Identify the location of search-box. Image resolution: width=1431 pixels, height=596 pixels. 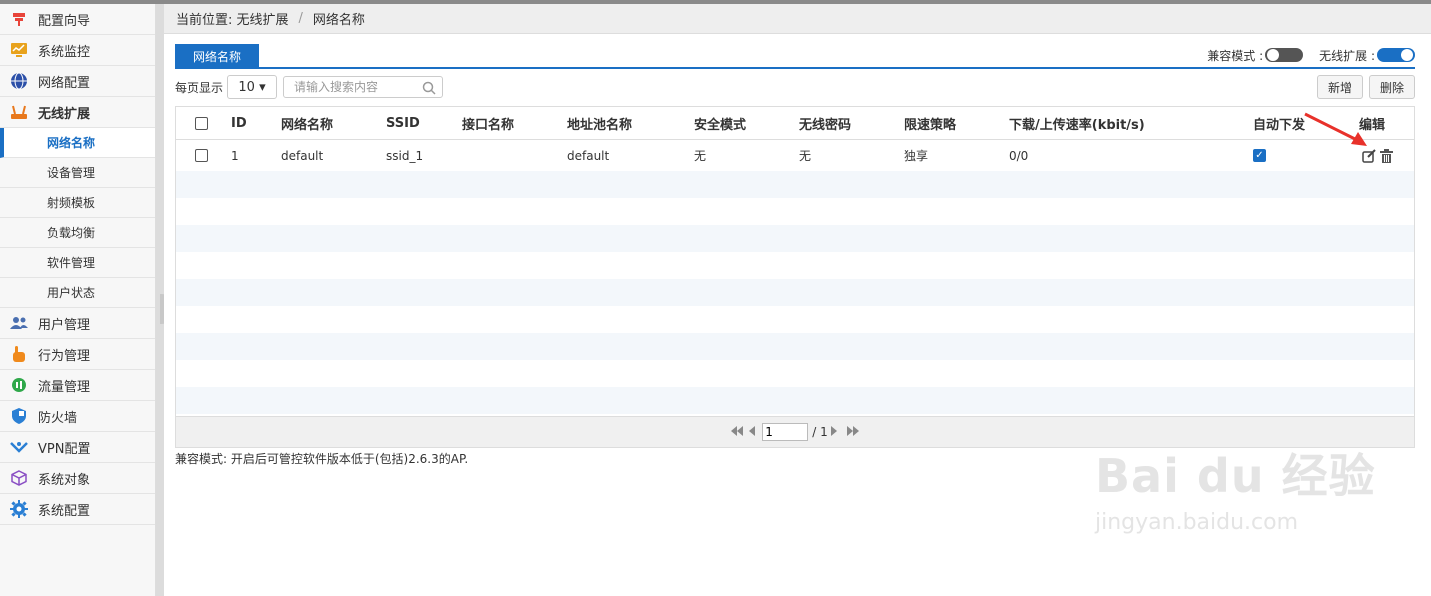
(363, 87).